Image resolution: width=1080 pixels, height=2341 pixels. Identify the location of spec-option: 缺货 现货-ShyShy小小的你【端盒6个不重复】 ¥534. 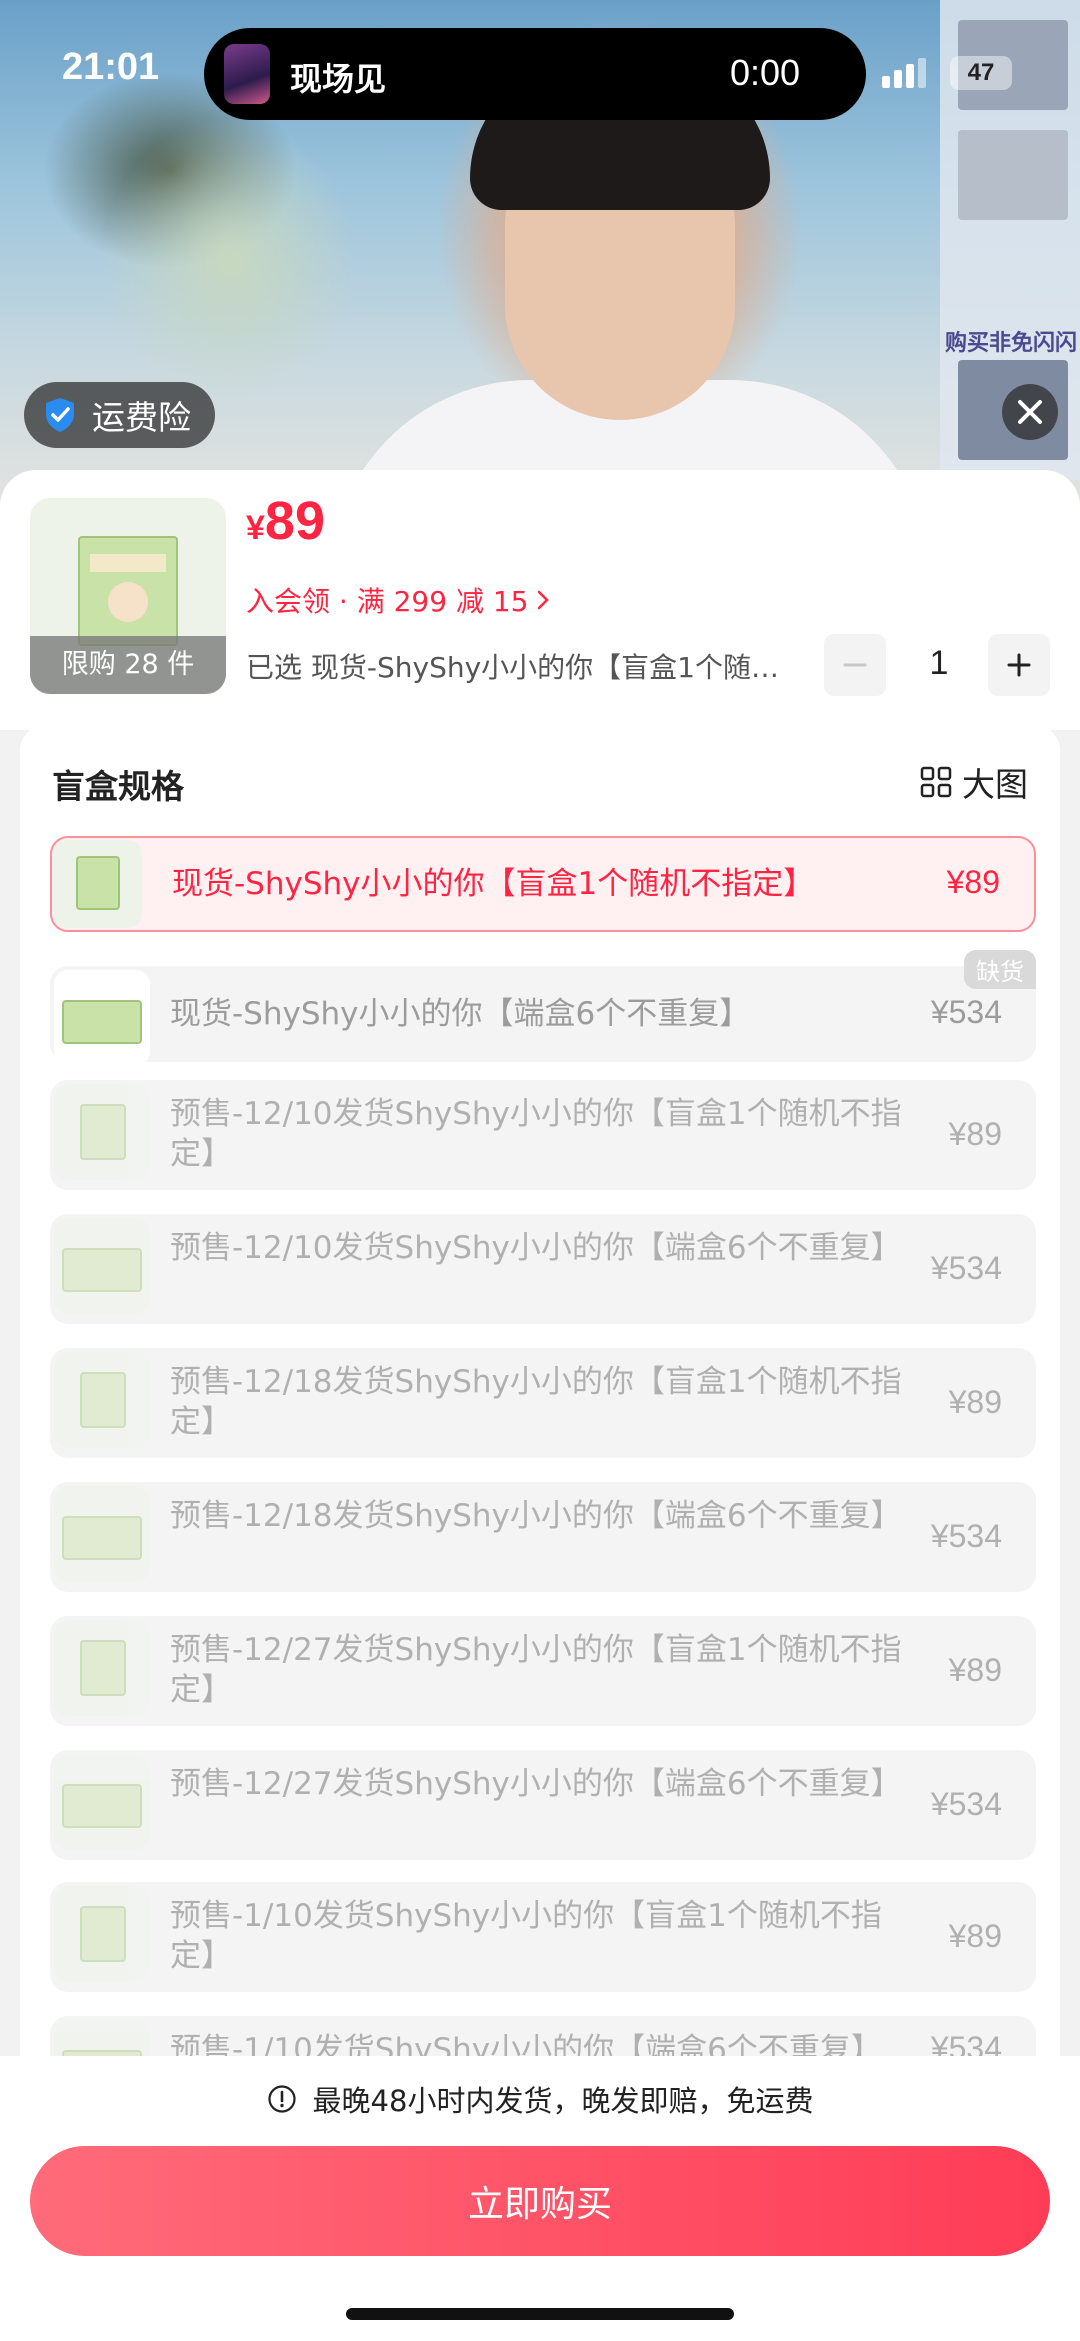
(543, 1008).